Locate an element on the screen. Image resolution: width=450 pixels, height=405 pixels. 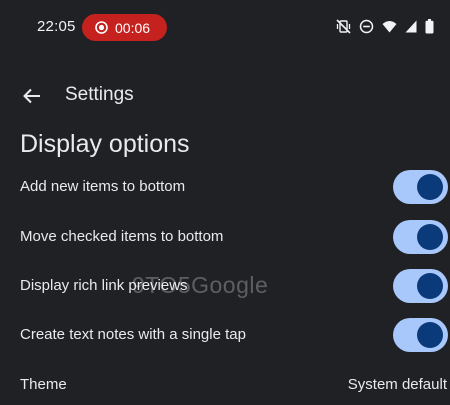
section-title: Display options is located at coordinates (105, 144).